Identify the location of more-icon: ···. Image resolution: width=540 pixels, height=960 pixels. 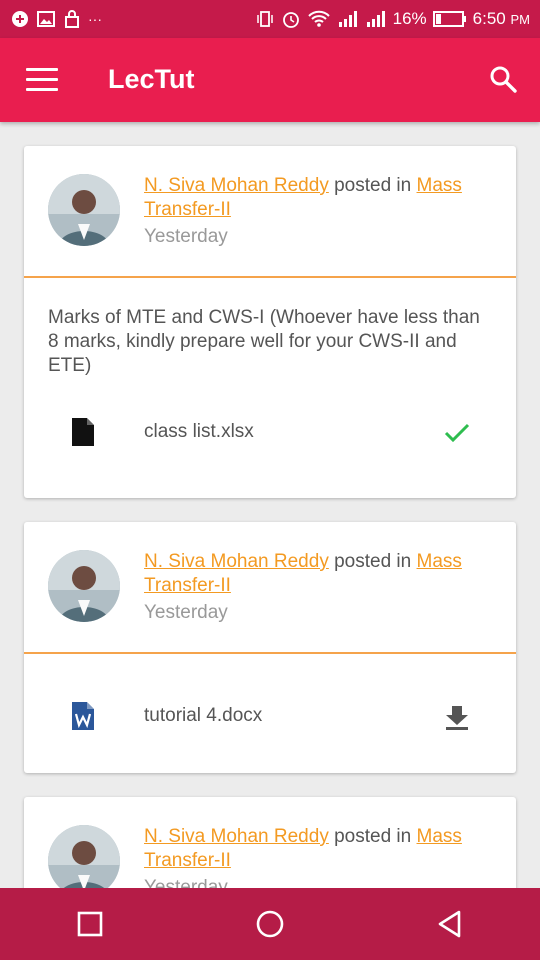
(95, 19).